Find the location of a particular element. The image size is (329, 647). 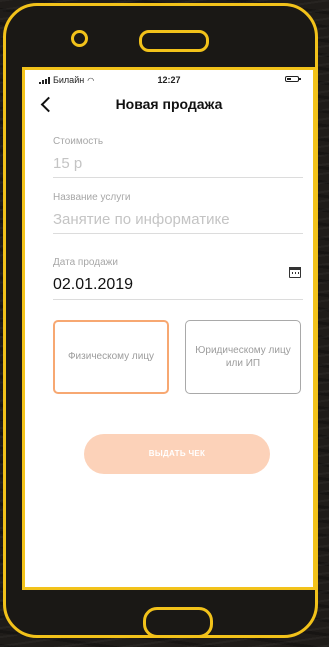

date-label: Дата продажи is located at coordinates (85, 262).